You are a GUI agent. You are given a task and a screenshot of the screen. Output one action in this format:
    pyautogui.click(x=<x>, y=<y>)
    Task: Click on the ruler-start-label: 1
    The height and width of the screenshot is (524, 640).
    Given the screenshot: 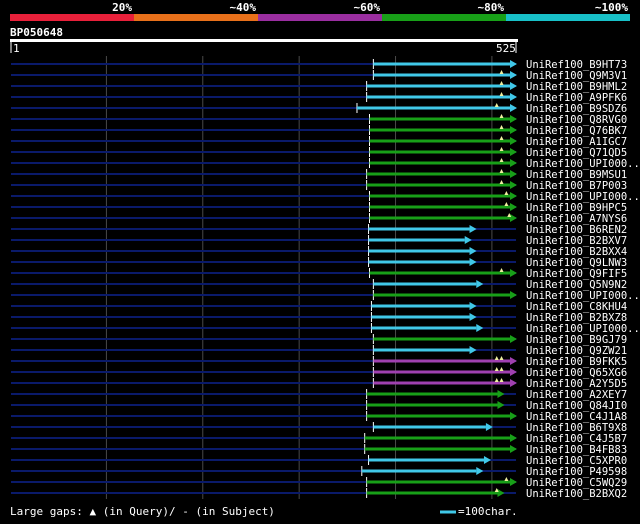 What is the action you would take?
    pyautogui.click(x=16, y=48)
    